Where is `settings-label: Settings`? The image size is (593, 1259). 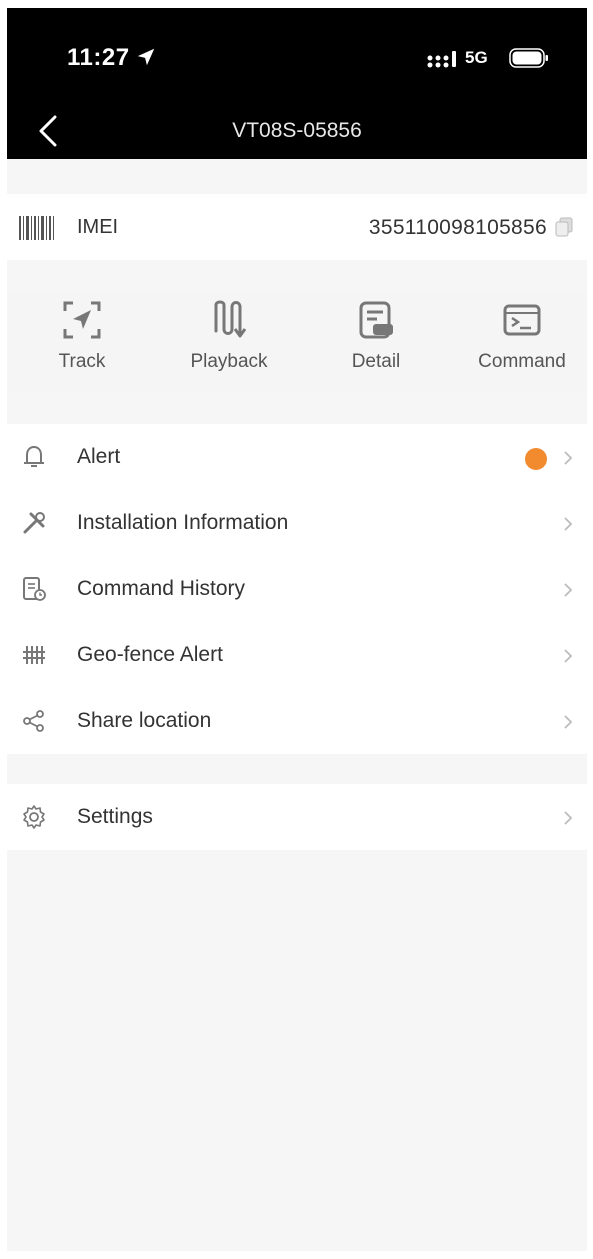 settings-label: Settings is located at coordinates (115, 816).